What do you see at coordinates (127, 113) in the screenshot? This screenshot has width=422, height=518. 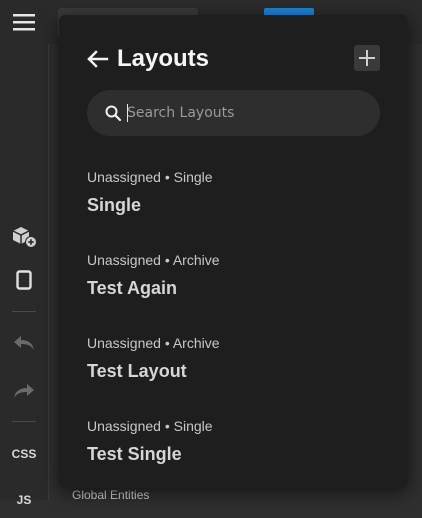 I see `text-cursor` at bounding box center [127, 113].